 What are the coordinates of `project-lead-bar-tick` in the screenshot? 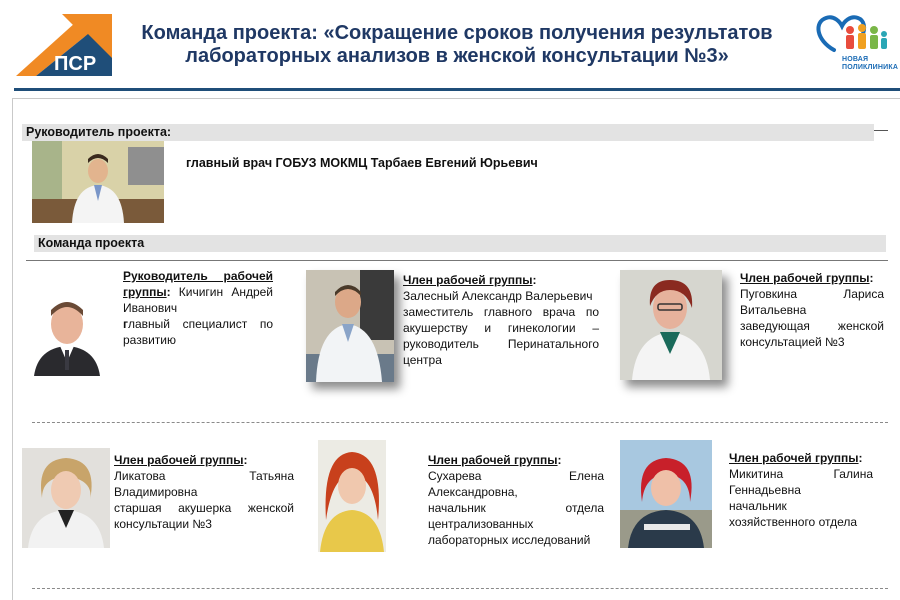 It's located at (881, 130).